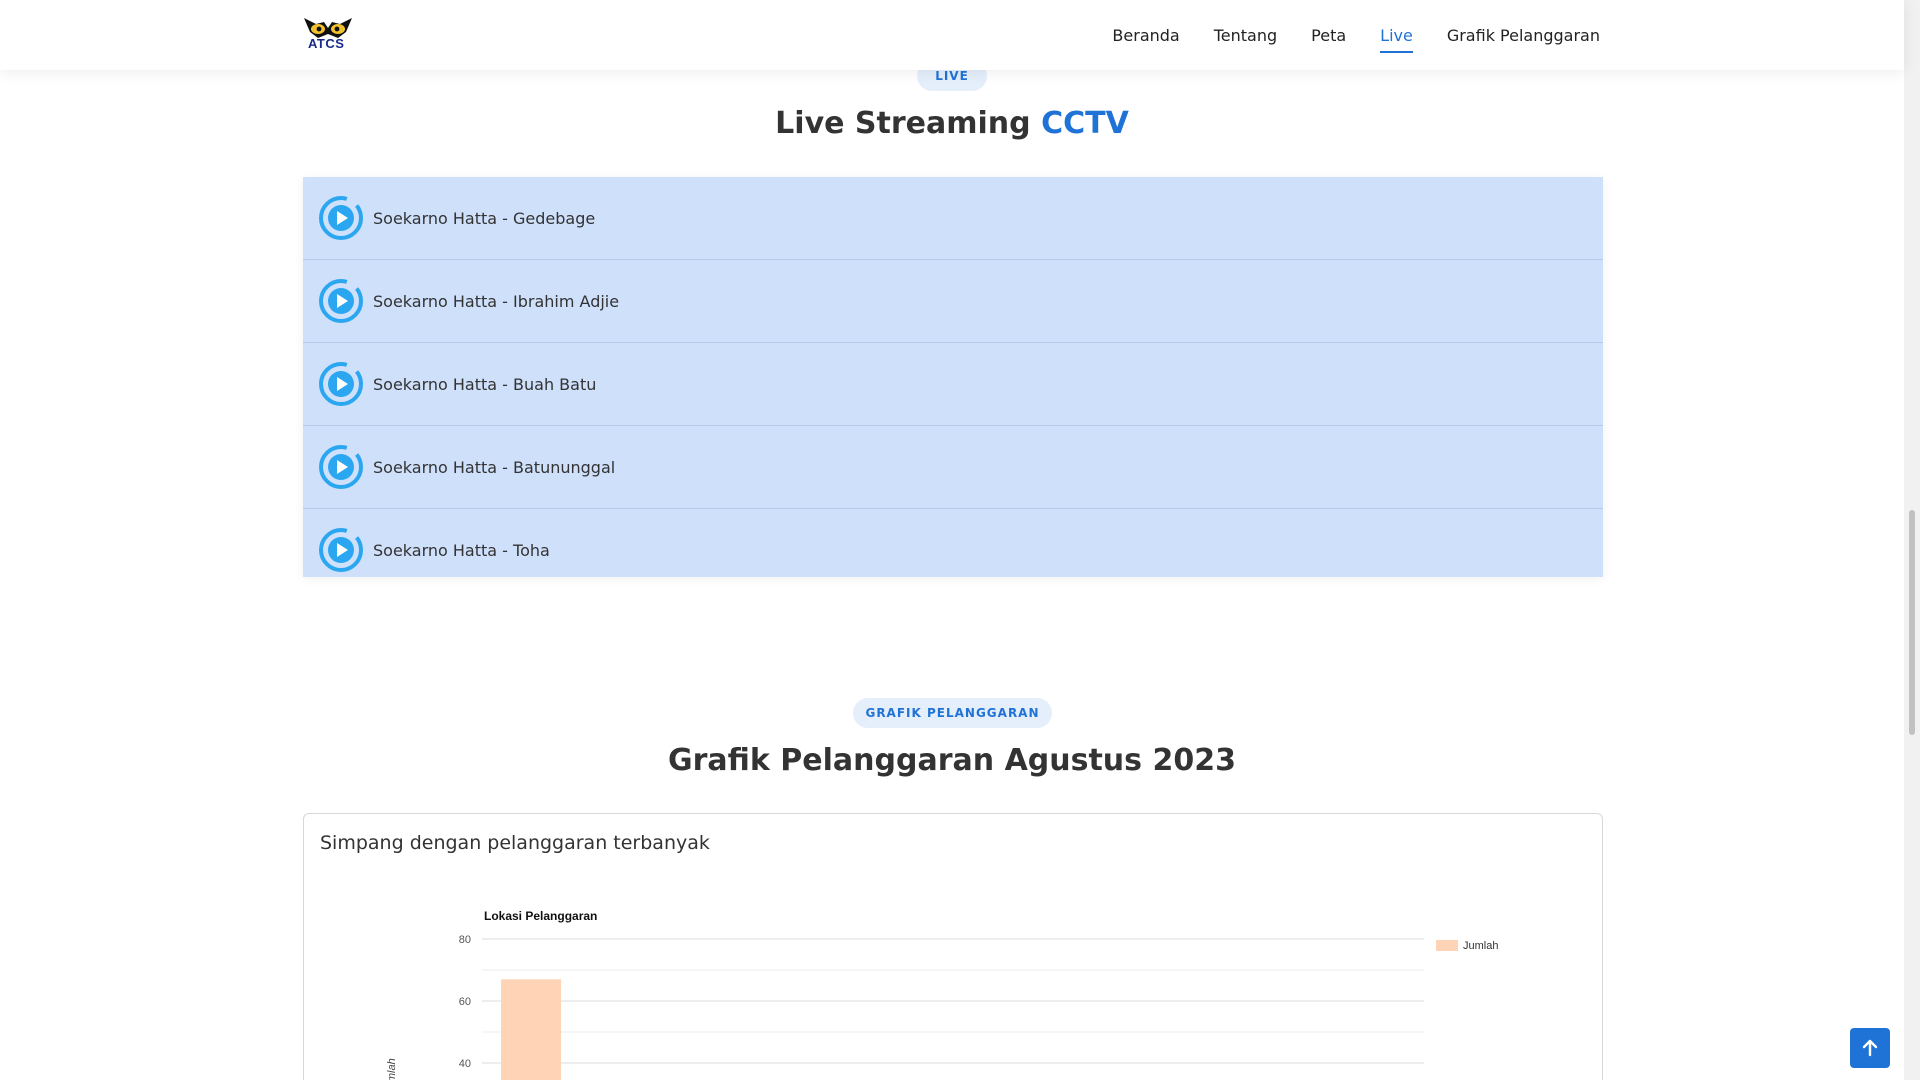  I want to click on cctv-label: Soekarno Hatta - Gedebage, so click(484, 218).